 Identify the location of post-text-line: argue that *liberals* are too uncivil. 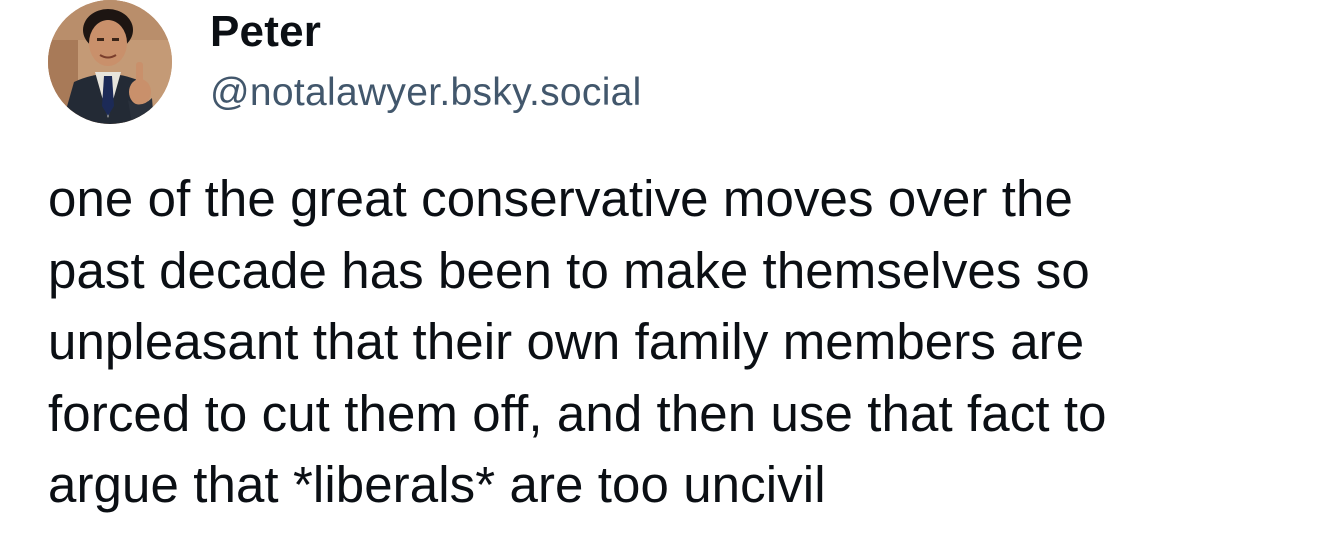
(437, 484).